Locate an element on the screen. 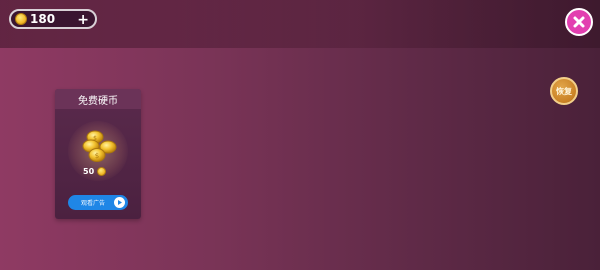 This screenshot has height=270, width=600. card-header: 免费硬币 is located at coordinates (98, 99).